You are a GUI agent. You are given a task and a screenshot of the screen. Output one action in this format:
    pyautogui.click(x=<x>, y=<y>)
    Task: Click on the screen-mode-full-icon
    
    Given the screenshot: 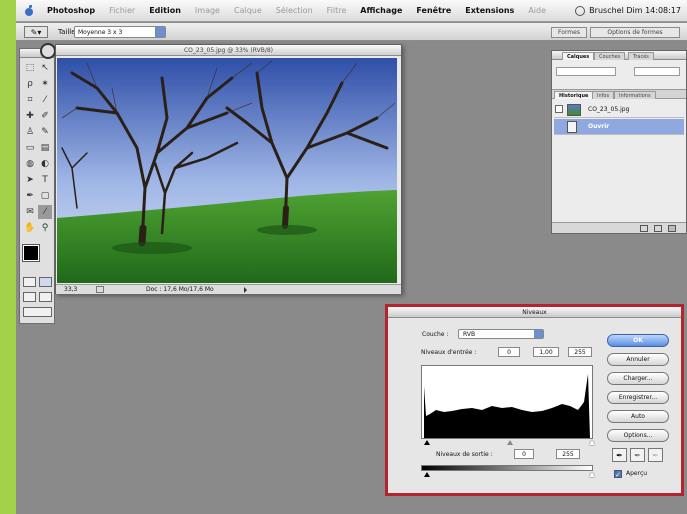 What is the action you would take?
    pyautogui.click(x=45, y=297)
    